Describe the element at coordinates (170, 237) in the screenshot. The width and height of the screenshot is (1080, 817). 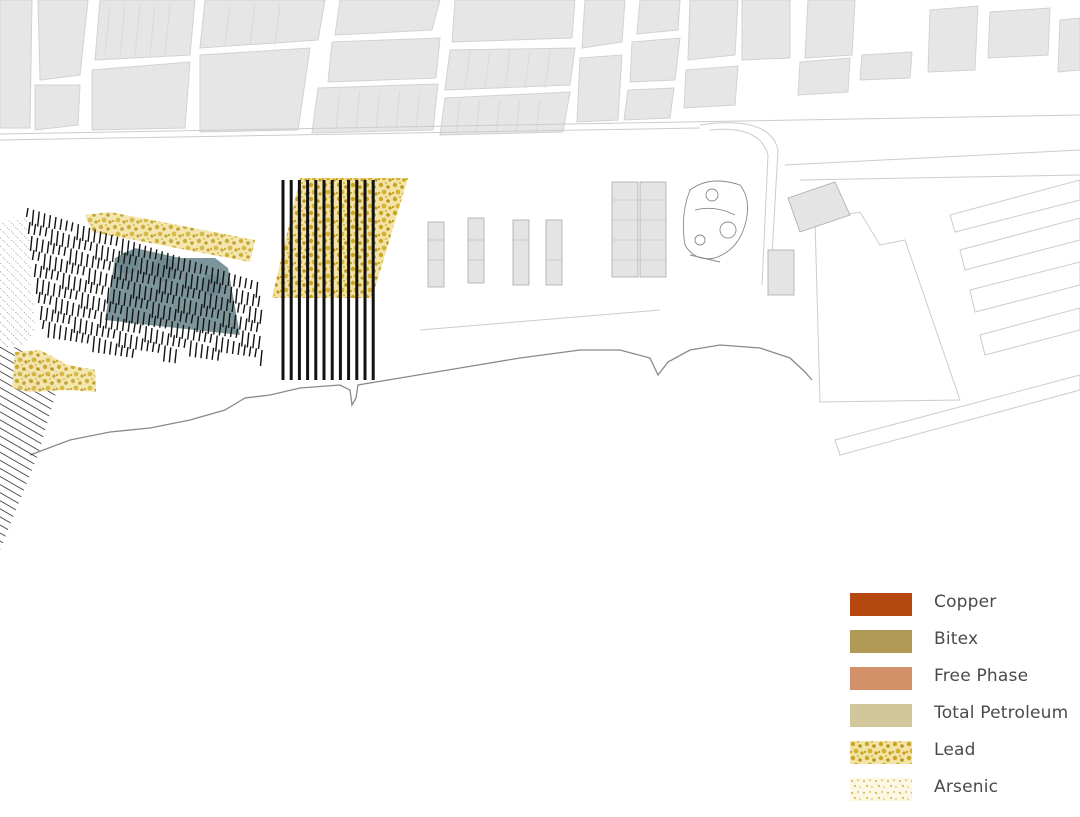
I see `lead-zone-north` at that location.